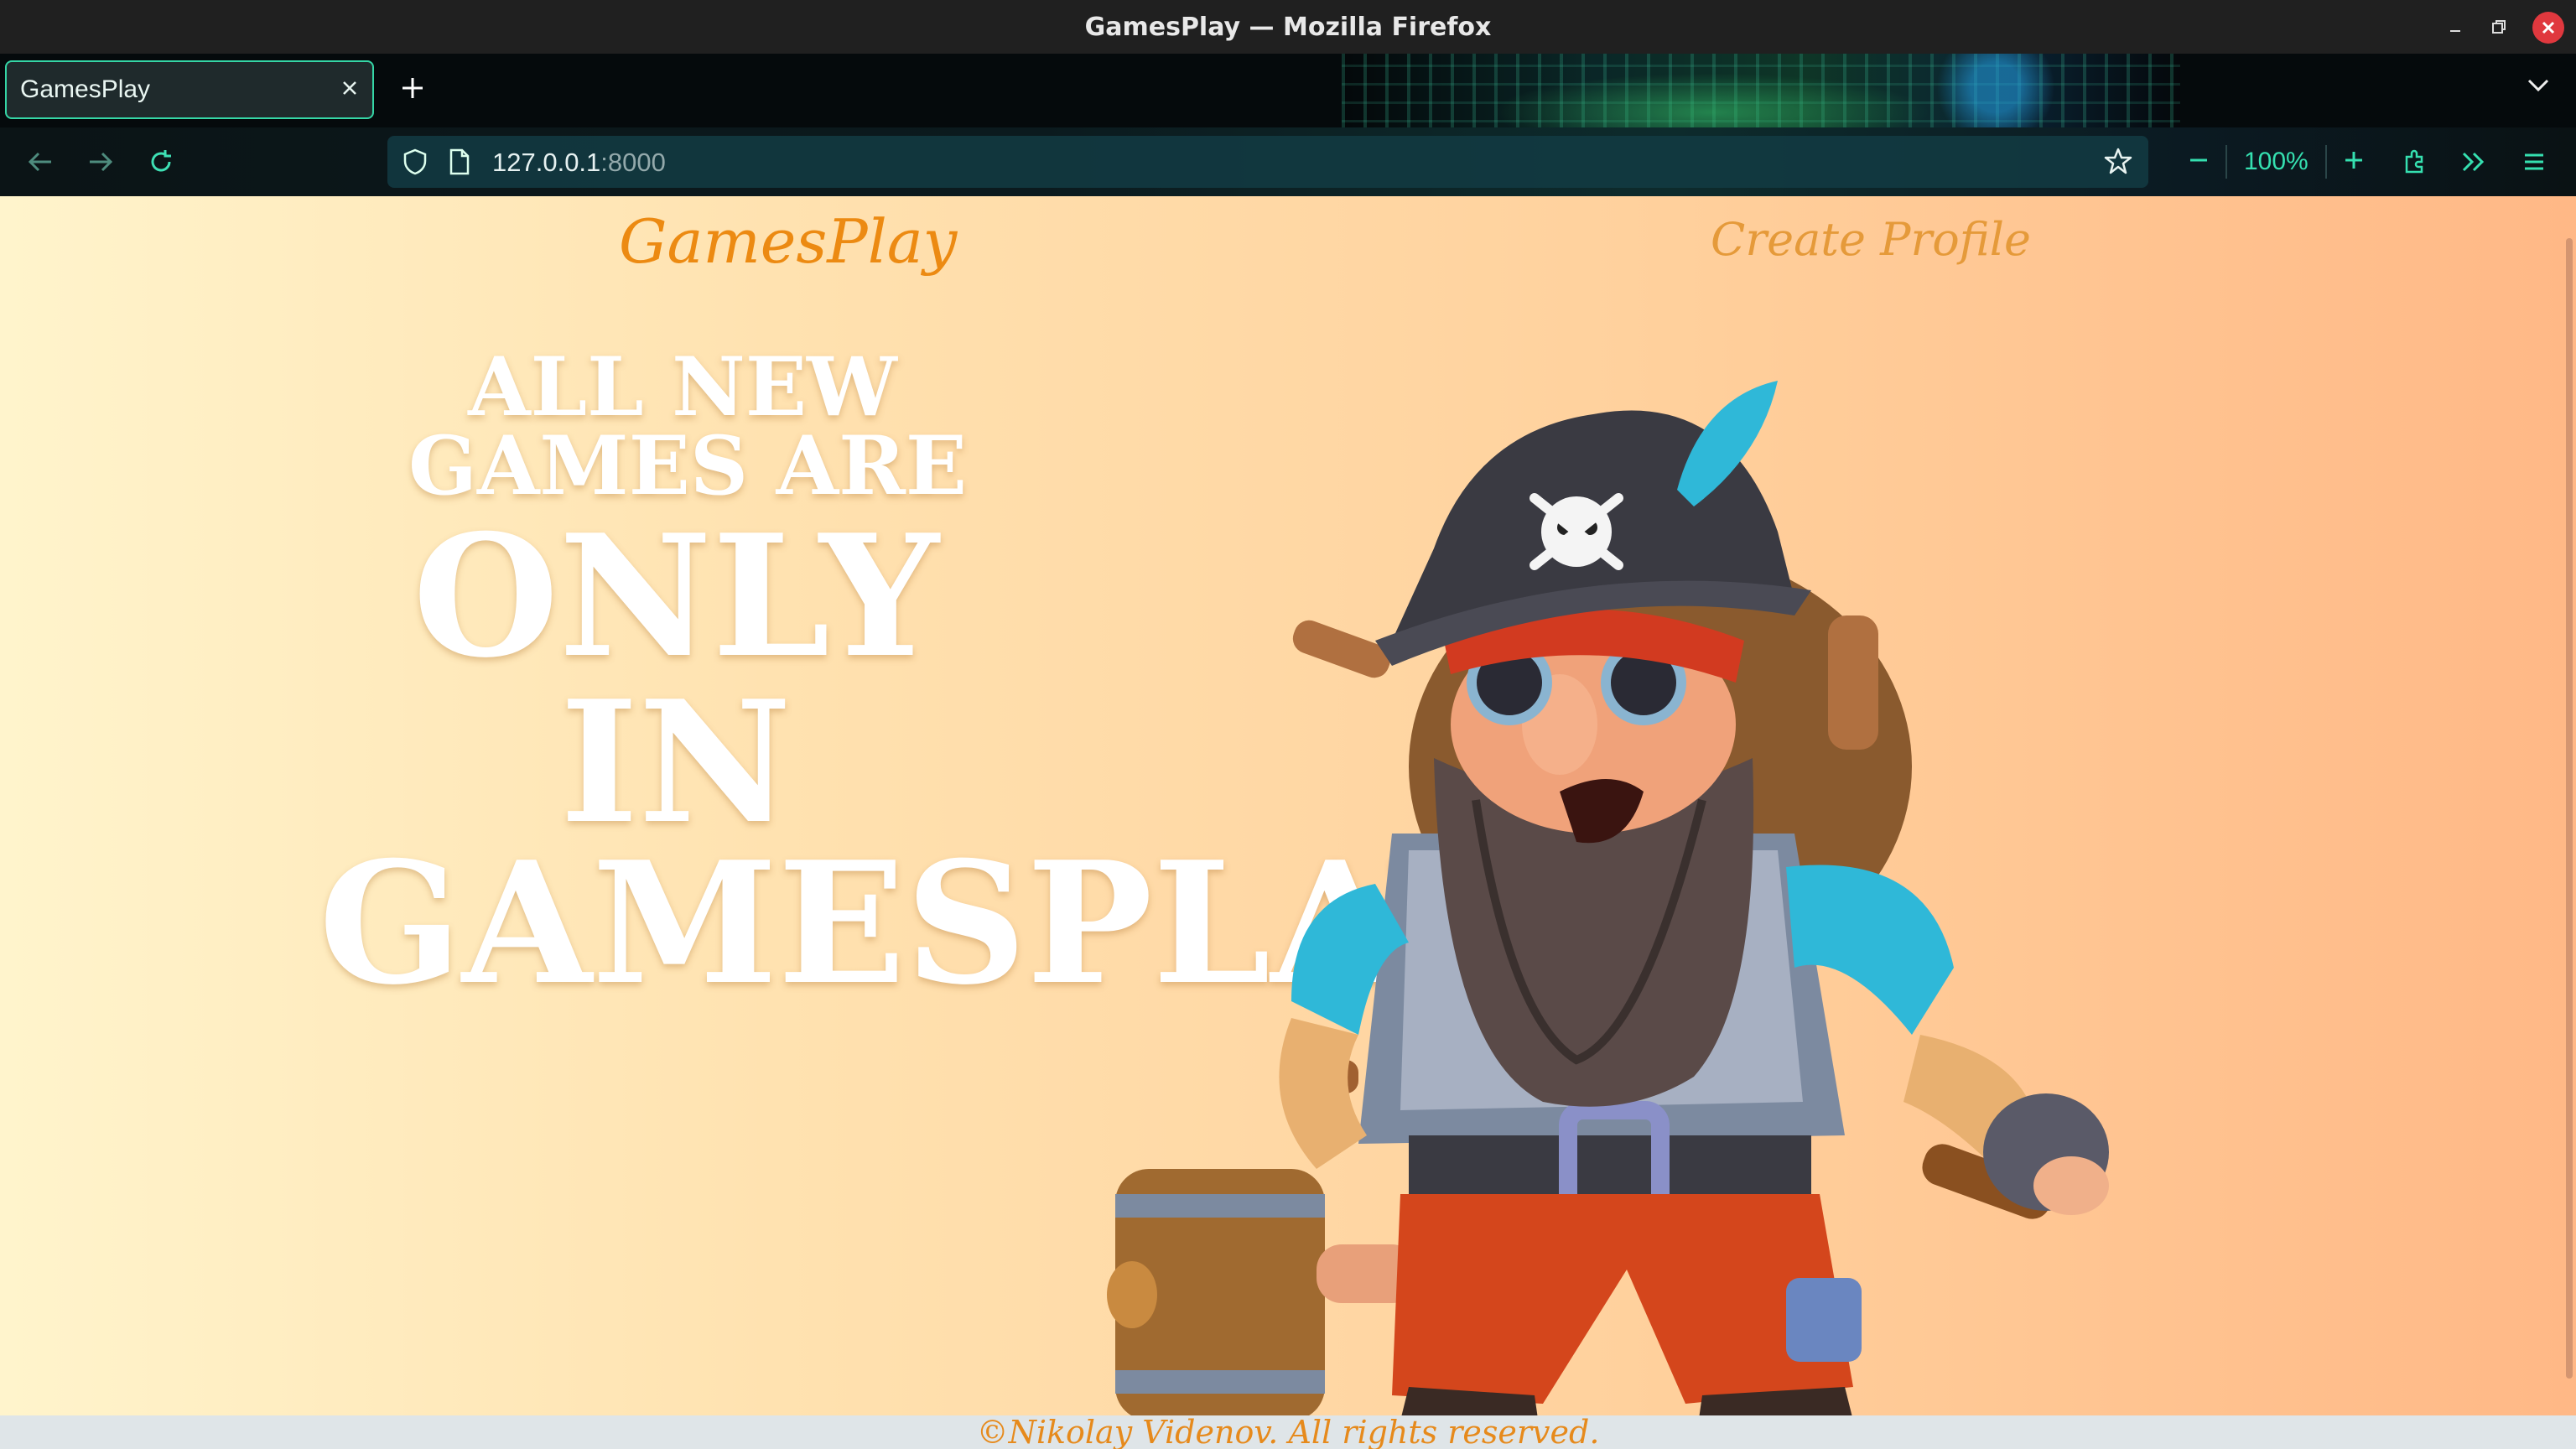 The width and height of the screenshot is (2576, 1449). Describe the element at coordinates (2499, 27) in the screenshot. I see `restore-icon` at that location.